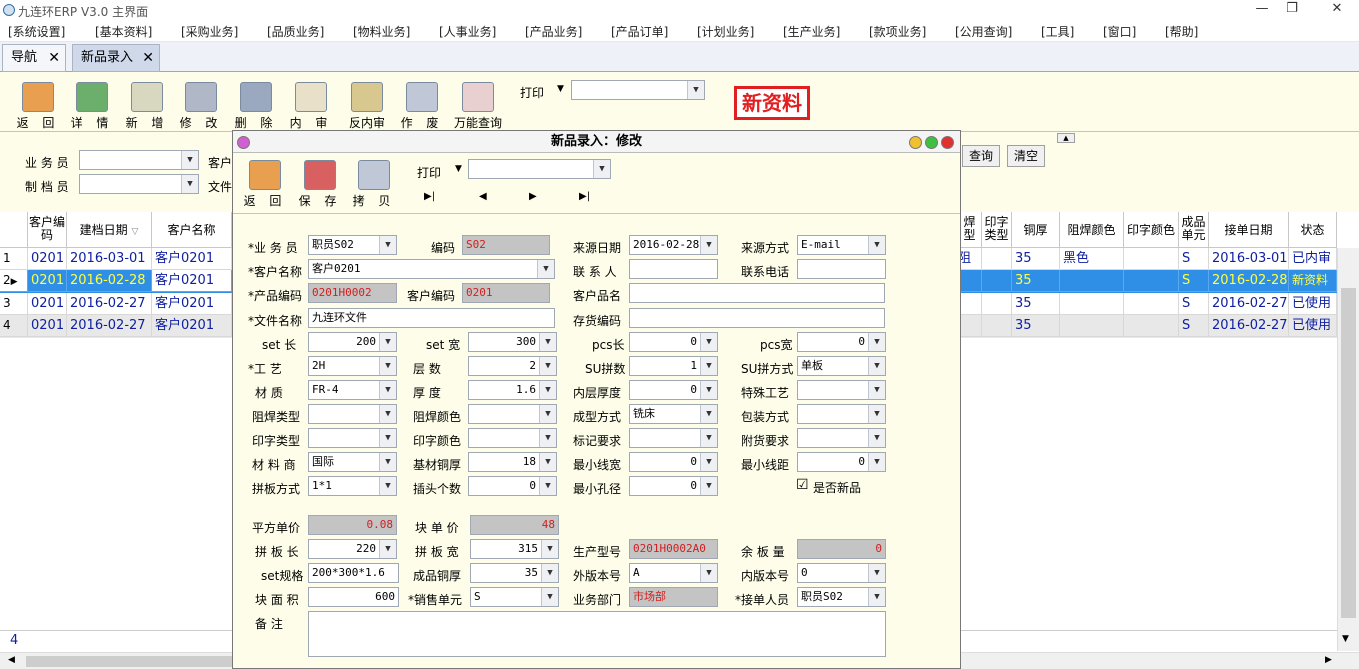 This screenshot has width=1359, height=669. What do you see at coordinates (512, 414) in the screenshot?
I see `mask-color-select: ▼` at bounding box center [512, 414].